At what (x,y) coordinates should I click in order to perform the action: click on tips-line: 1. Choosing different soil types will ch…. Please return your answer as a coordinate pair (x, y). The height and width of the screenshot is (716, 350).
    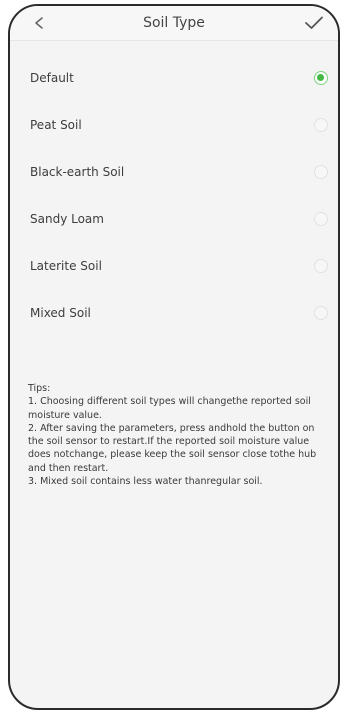
    Looking at the image, I should click on (169, 408).